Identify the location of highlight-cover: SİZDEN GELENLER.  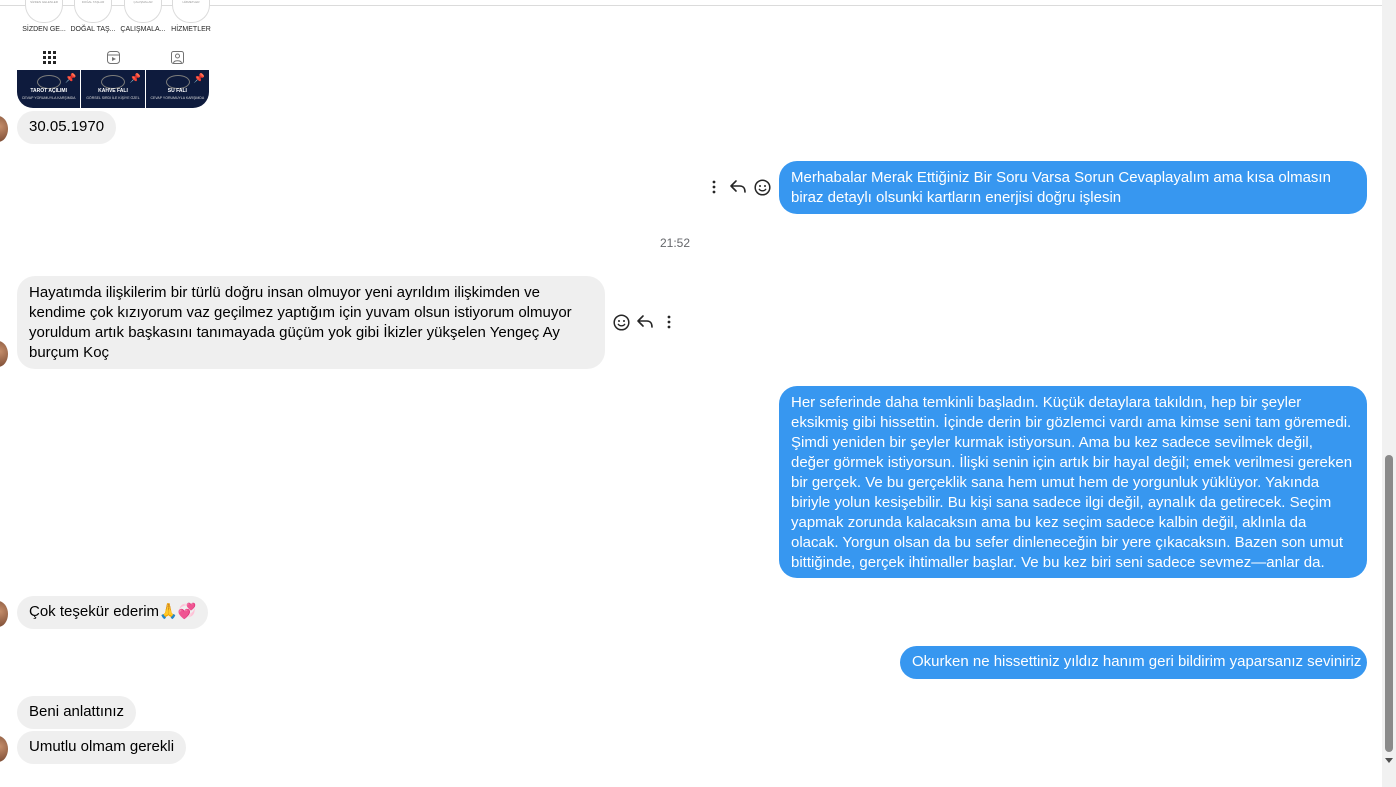
(44, 11).